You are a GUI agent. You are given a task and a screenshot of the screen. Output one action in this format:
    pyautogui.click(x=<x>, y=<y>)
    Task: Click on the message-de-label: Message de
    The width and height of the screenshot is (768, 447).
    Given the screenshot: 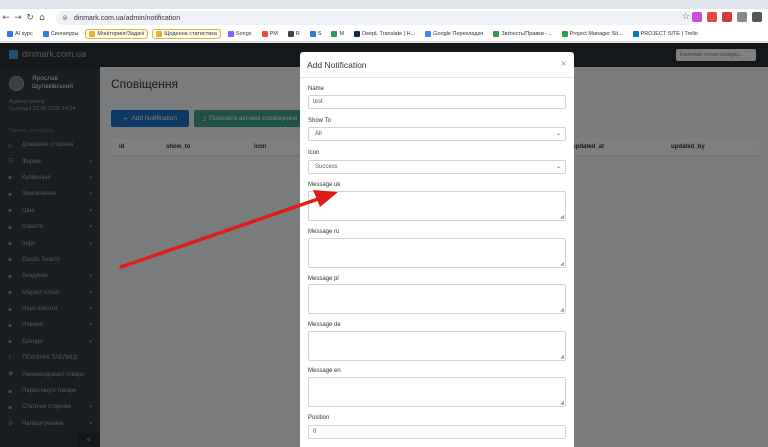 What is the action you would take?
    pyautogui.click(x=324, y=325)
    